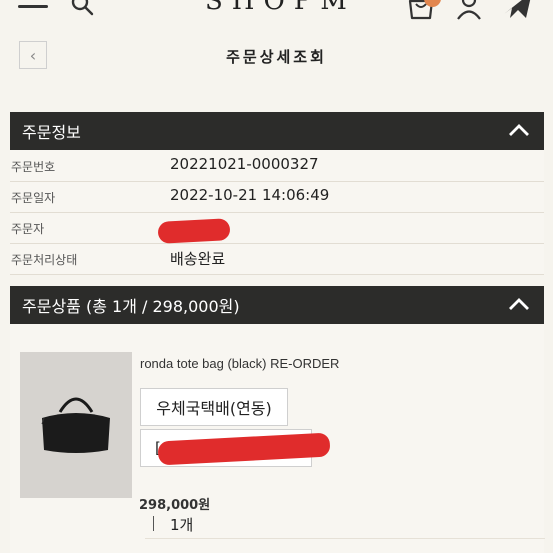  I want to click on plane-icon, so click(518, 11).